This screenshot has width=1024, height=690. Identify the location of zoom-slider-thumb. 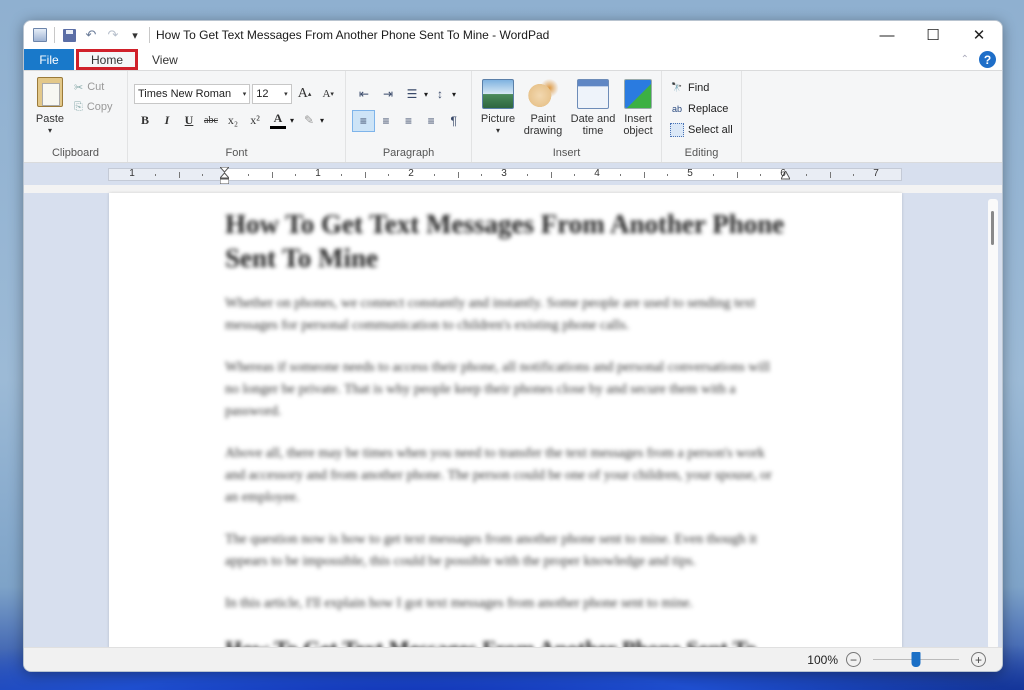
(916, 659).